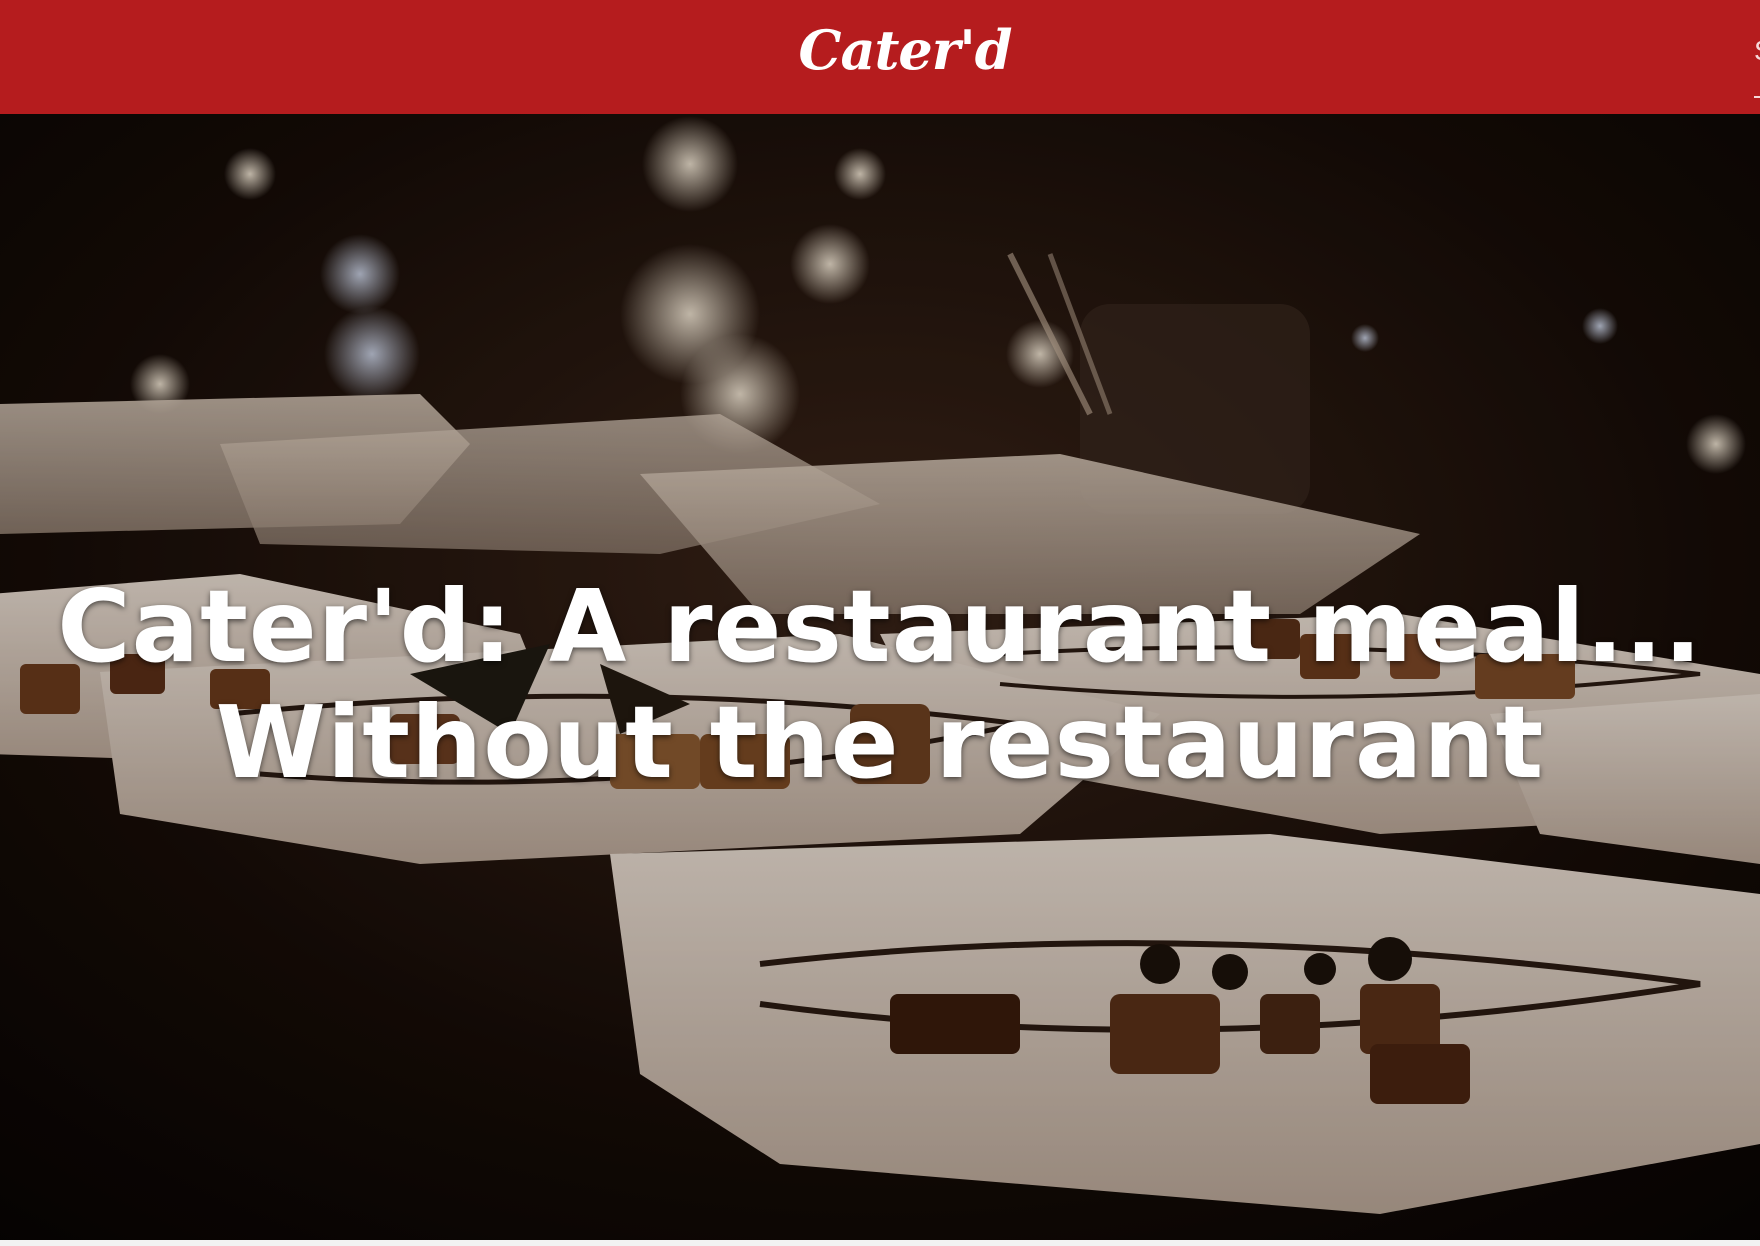 The height and width of the screenshot is (1246, 1760). Describe the element at coordinates (1757, 97) in the screenshot. I see `nav-link-underline` at that location.